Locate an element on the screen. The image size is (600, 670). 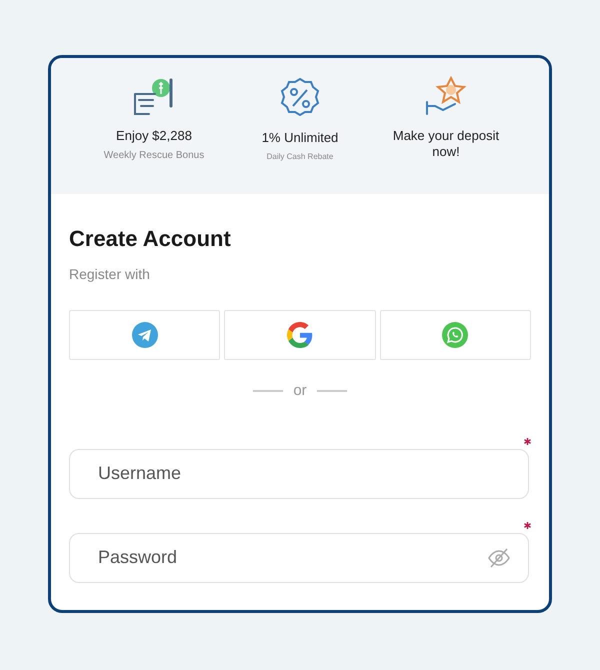
paper-plane-icon is located at coordinates (145, 335).